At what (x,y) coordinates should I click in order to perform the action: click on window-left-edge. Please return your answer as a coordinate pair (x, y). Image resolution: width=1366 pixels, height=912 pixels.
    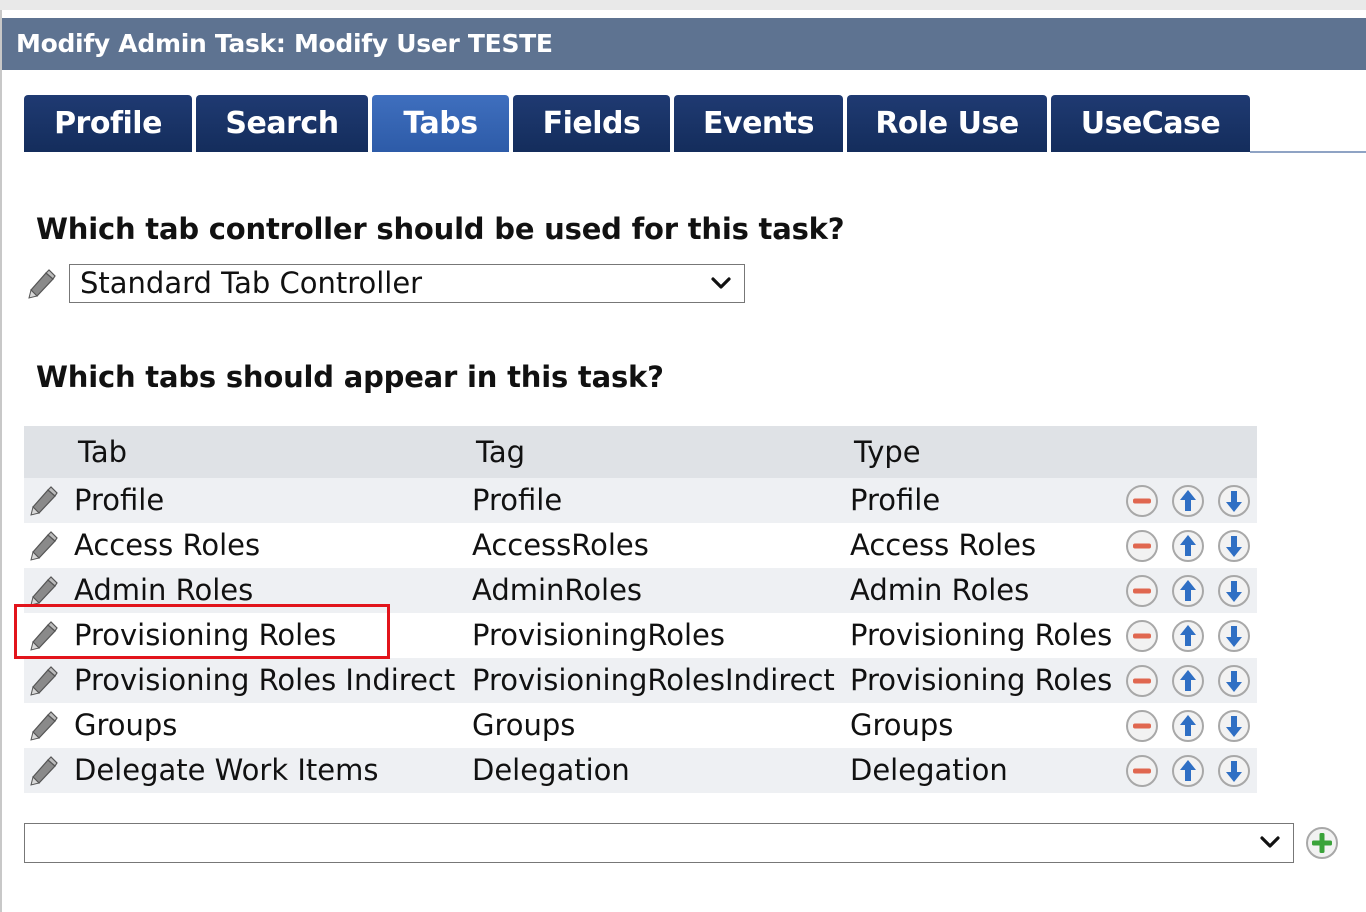
    Looking at the image, I should click on (1, 461).